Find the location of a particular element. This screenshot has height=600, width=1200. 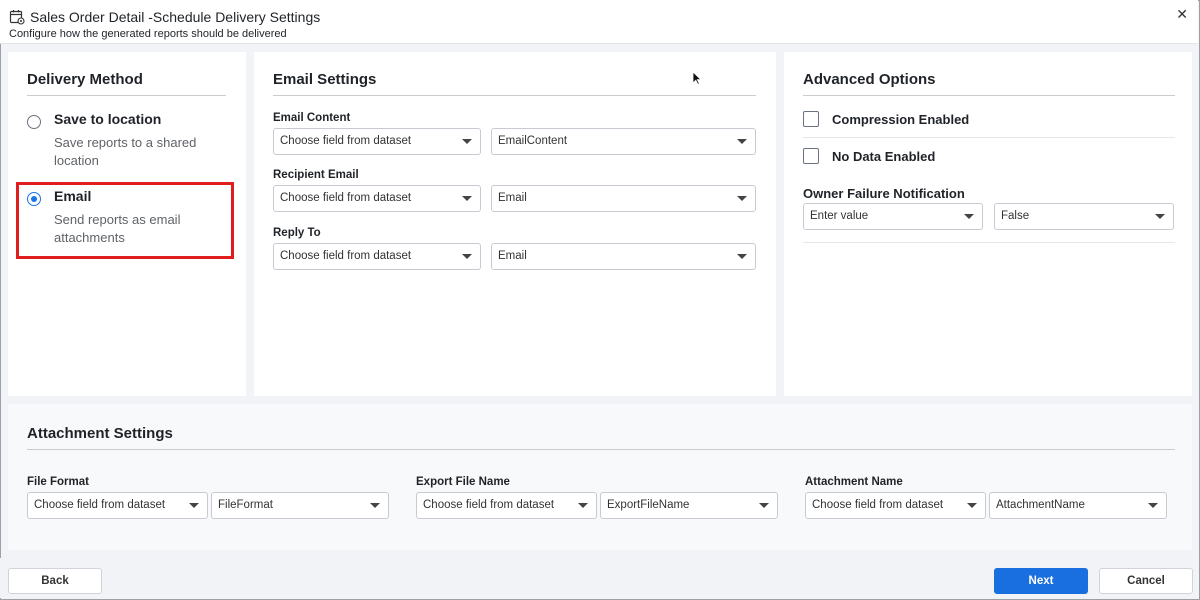

file-format-source-select: Choose field from dataset is located at coordinates (117, 505).